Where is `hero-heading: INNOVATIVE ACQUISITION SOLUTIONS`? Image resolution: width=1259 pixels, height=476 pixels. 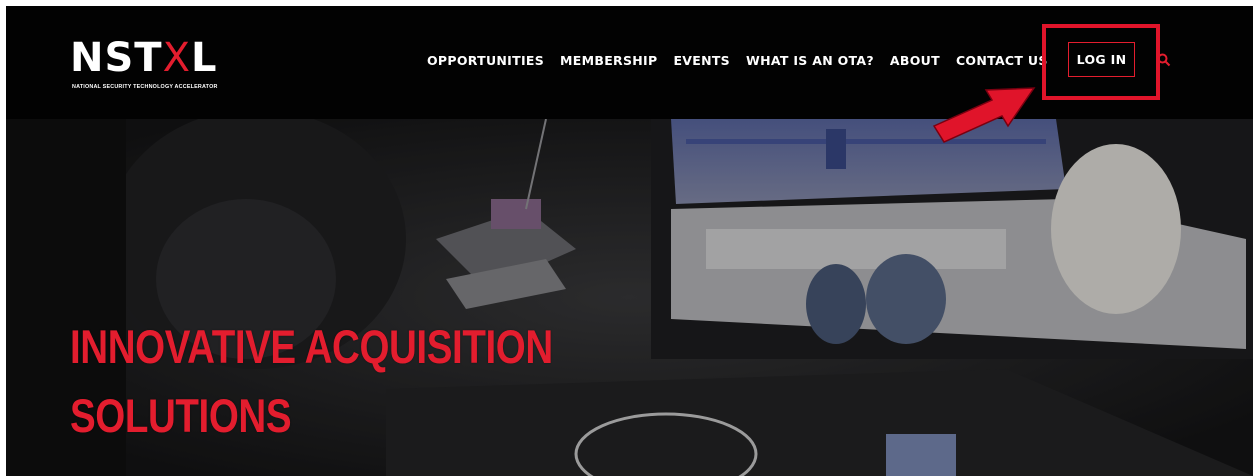
hero-heading: INNOVATIVE ACQUISITION SOLUTIONS is located at coordinates (311, 381).